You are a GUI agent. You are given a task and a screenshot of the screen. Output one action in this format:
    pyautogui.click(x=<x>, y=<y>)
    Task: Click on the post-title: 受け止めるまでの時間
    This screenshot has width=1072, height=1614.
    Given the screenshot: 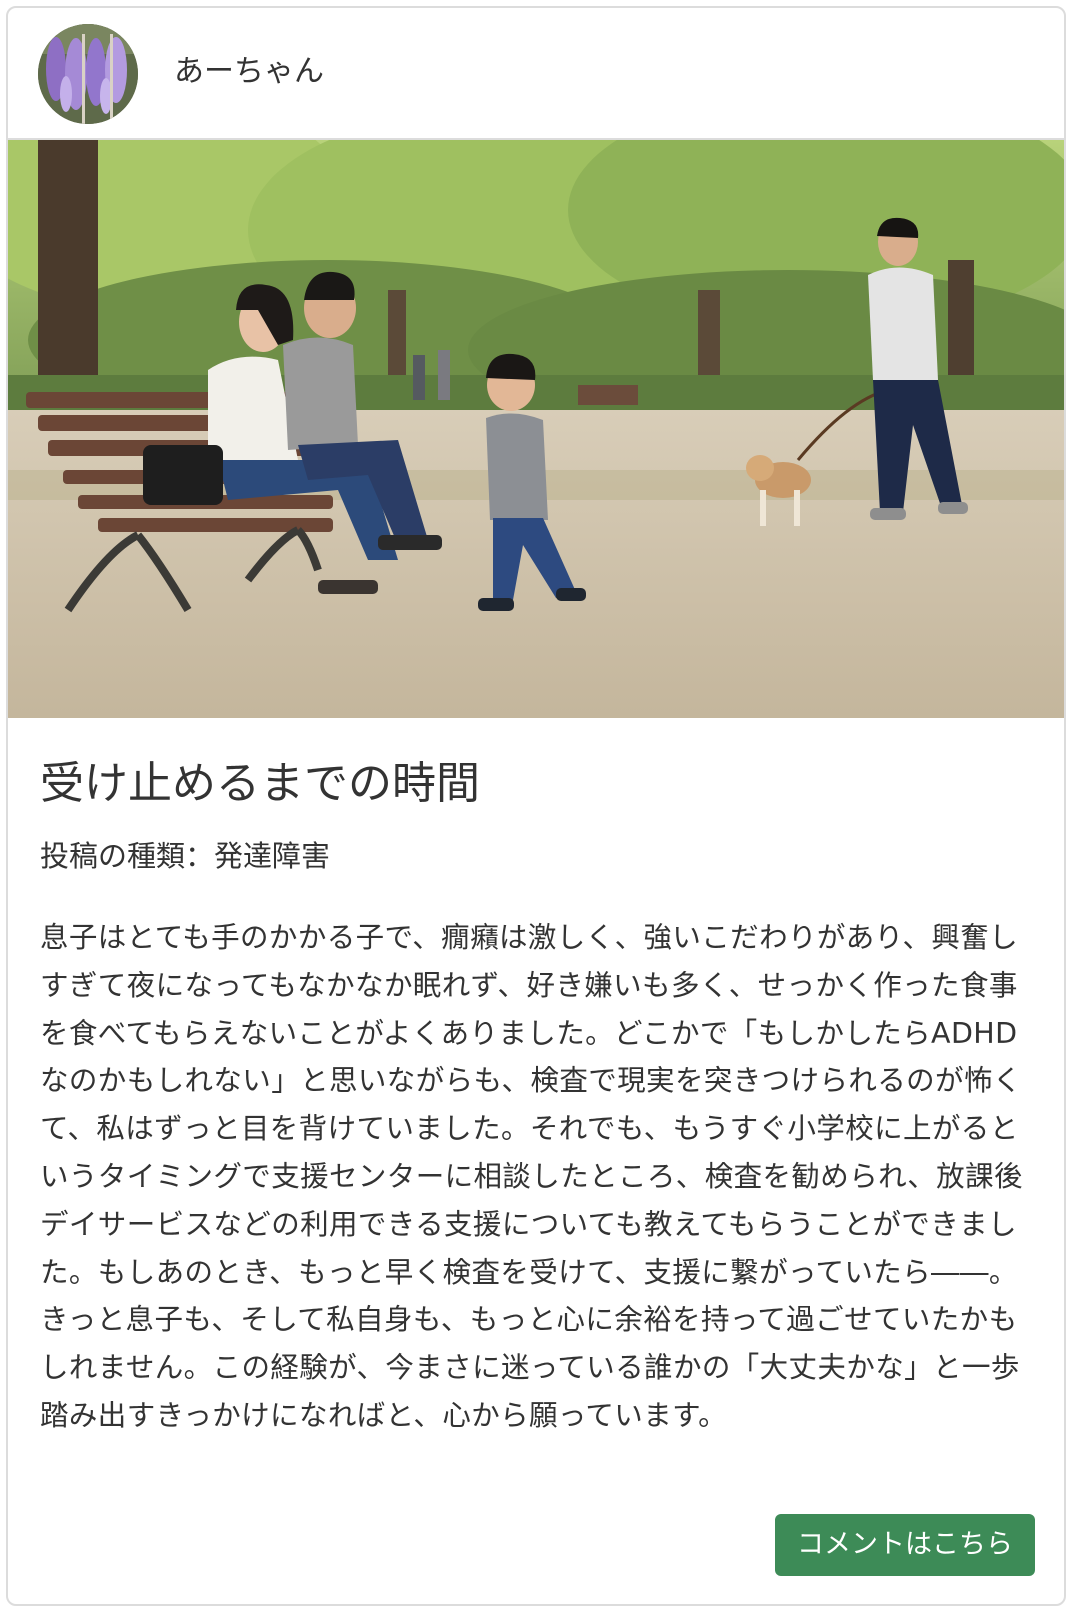 What is the action you would take?
    pyautogui.click(x=260, y=783)
    